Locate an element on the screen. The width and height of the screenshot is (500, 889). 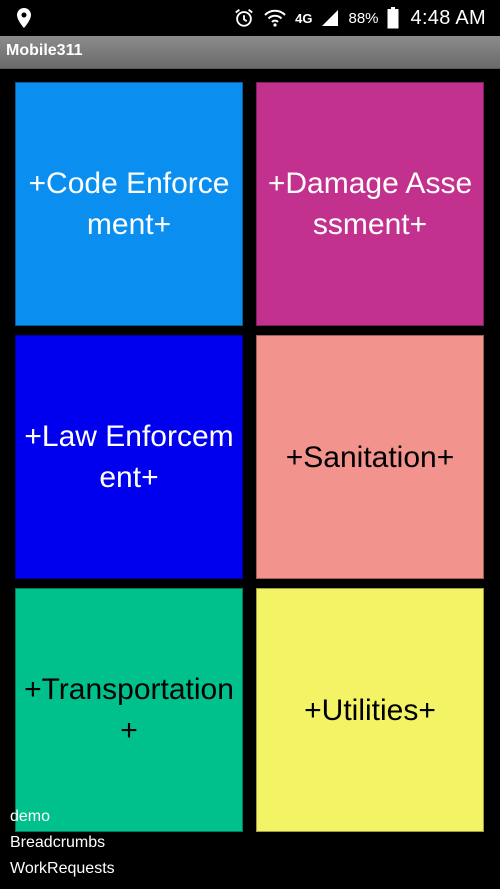
footer-links: demo Breadcrumbs WorkRequests is located at coordinates (62, 843).